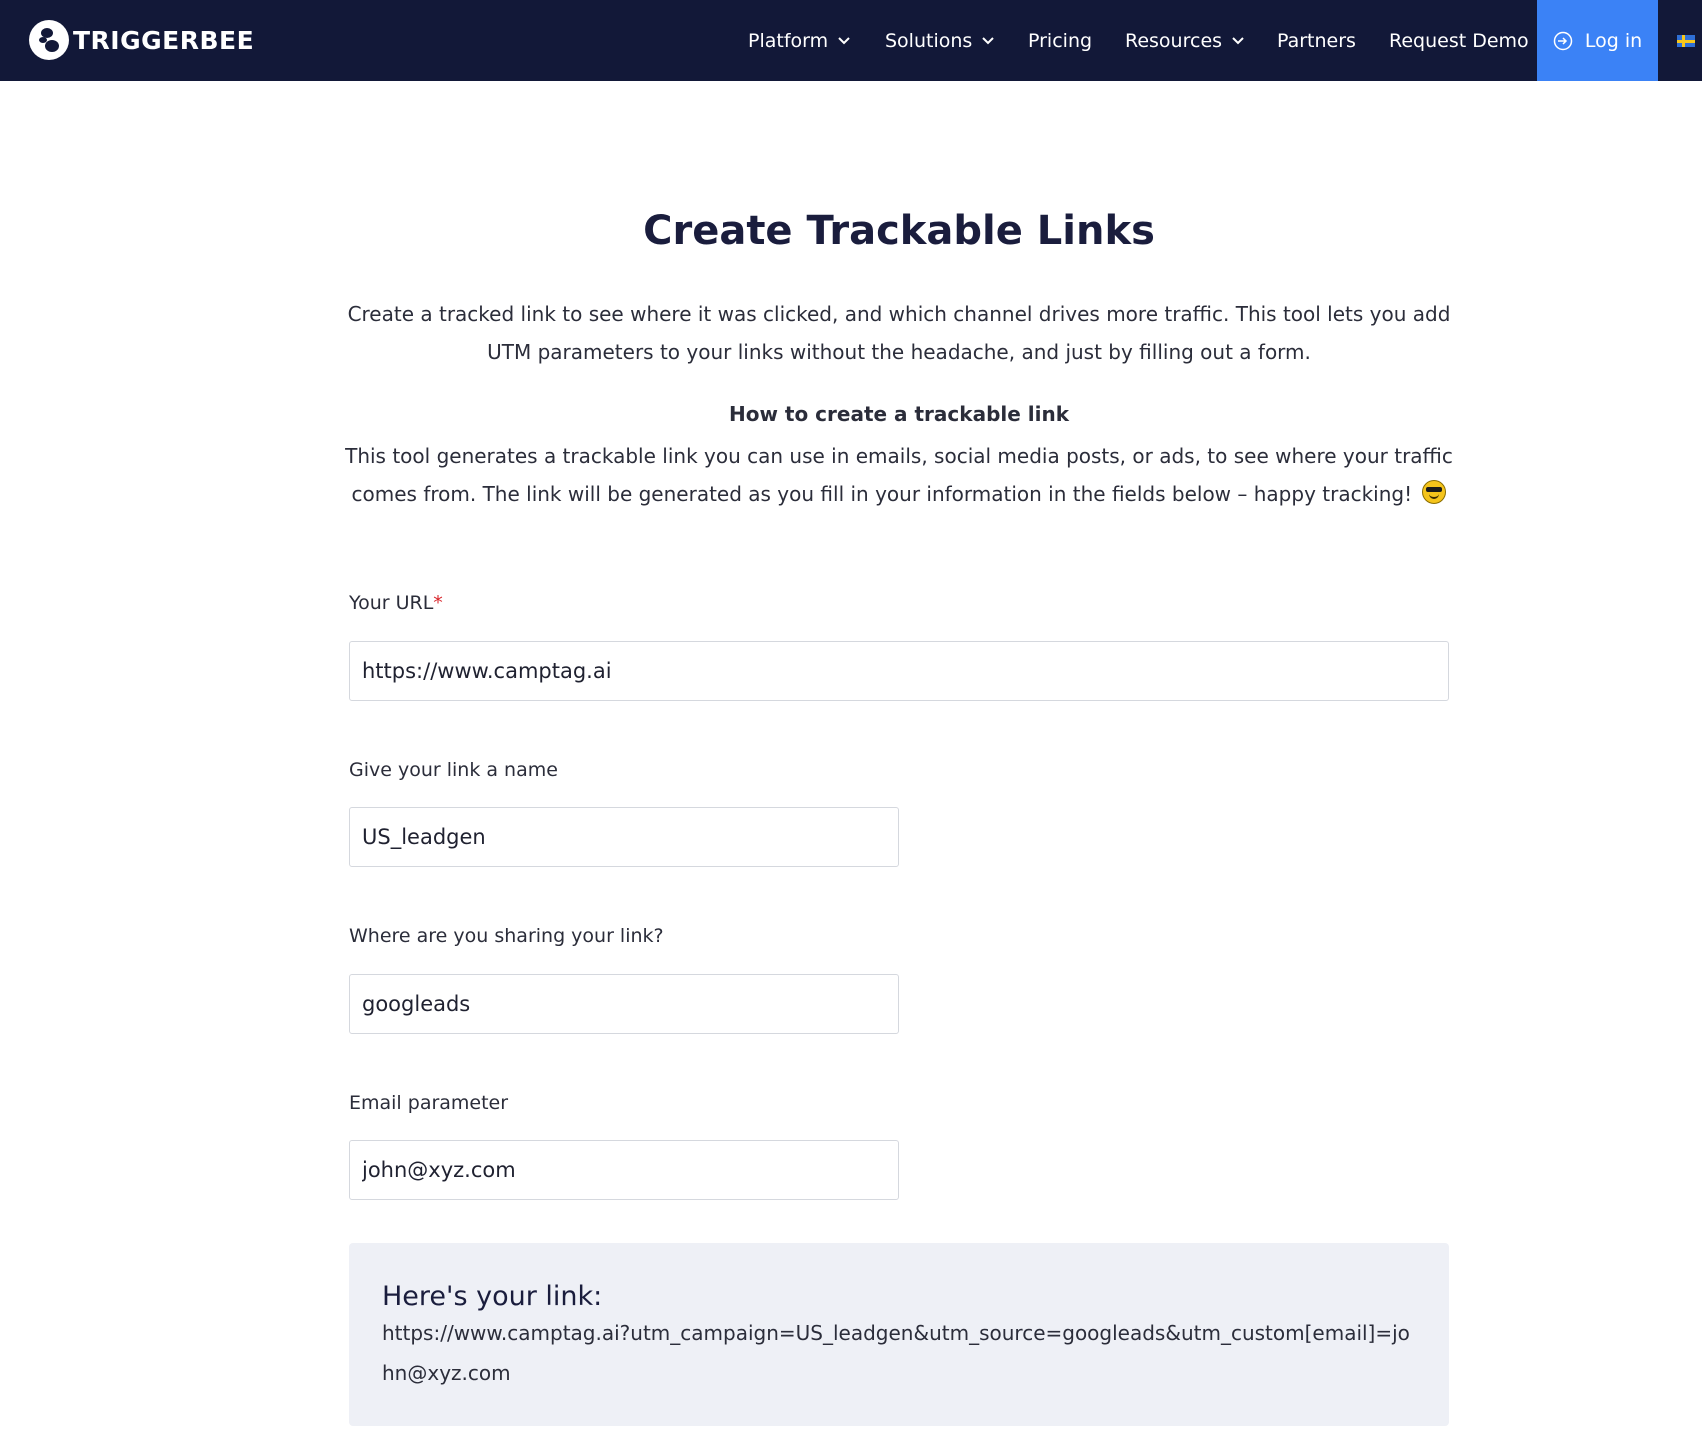  I want to click on nav-partners: Partners, so click(1316, 40).